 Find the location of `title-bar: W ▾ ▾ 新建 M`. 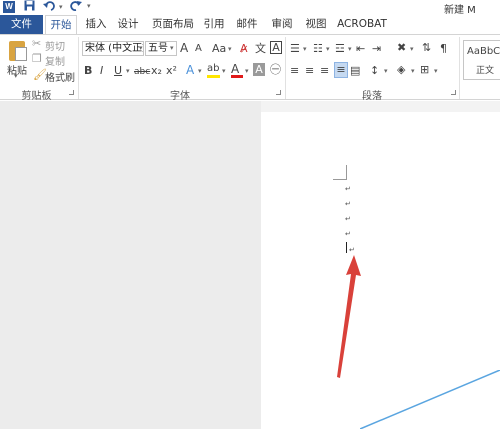

title-bar: W ▾ ▾ 新建 M is located at coordinates (250, 8).